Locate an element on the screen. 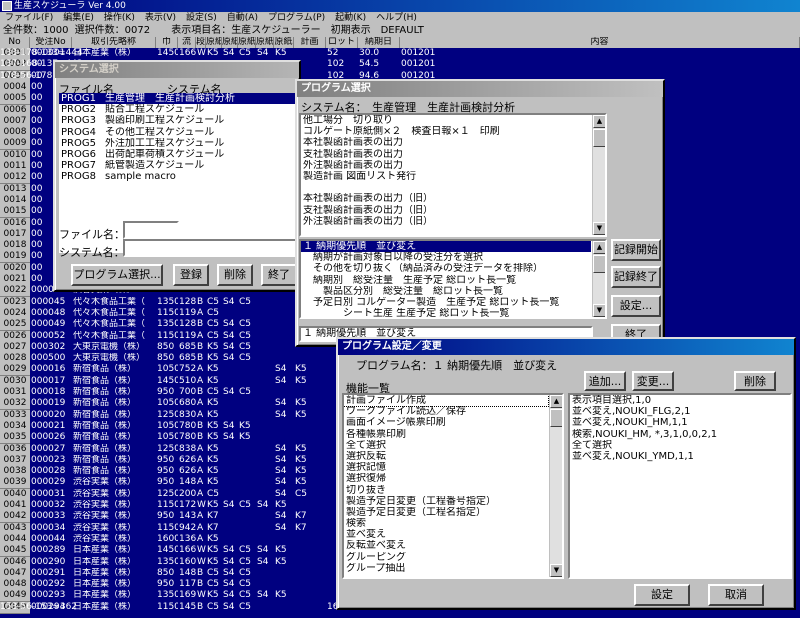 The image size is (800, 618). command-item: 並べ変え,NOUKI_FLG,2,1 is located at coordinates (680, 411).